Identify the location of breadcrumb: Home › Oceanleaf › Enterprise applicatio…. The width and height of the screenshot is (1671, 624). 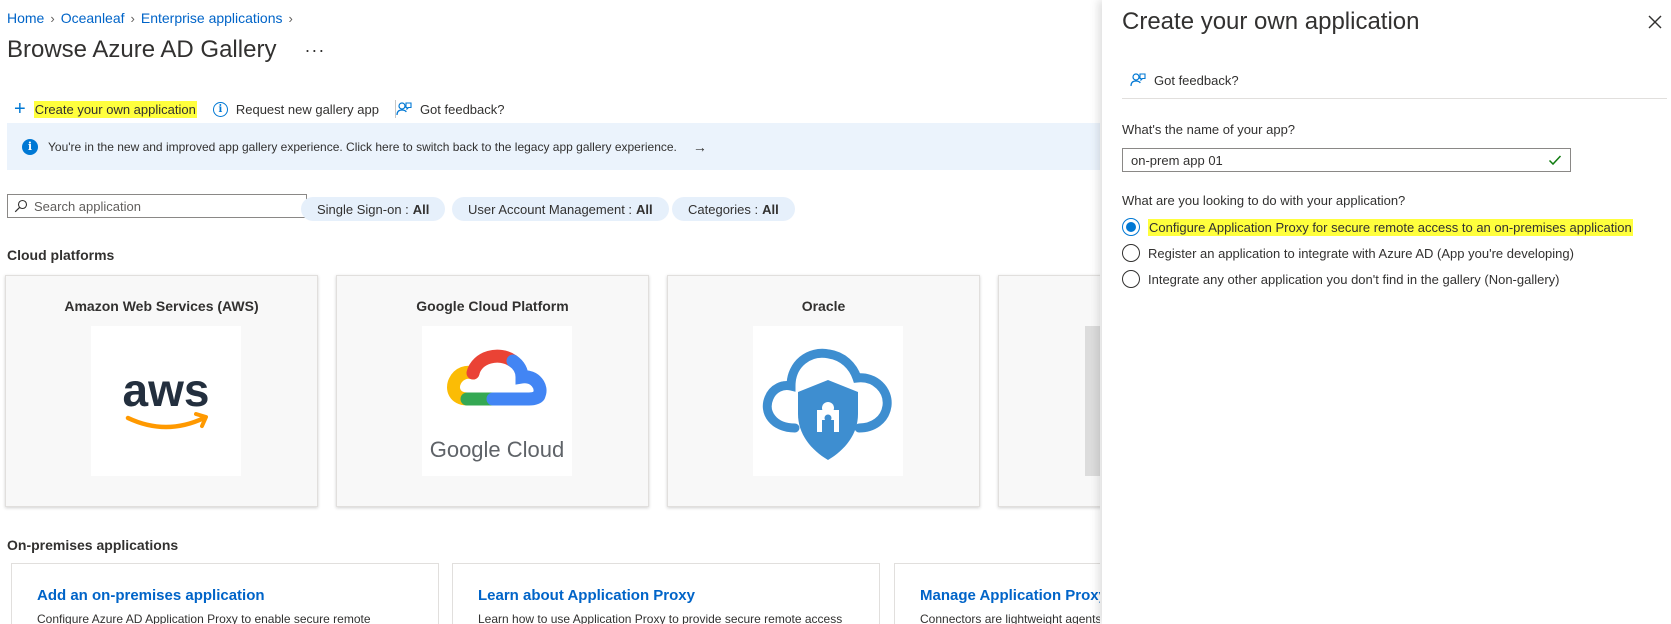
(150, 18).